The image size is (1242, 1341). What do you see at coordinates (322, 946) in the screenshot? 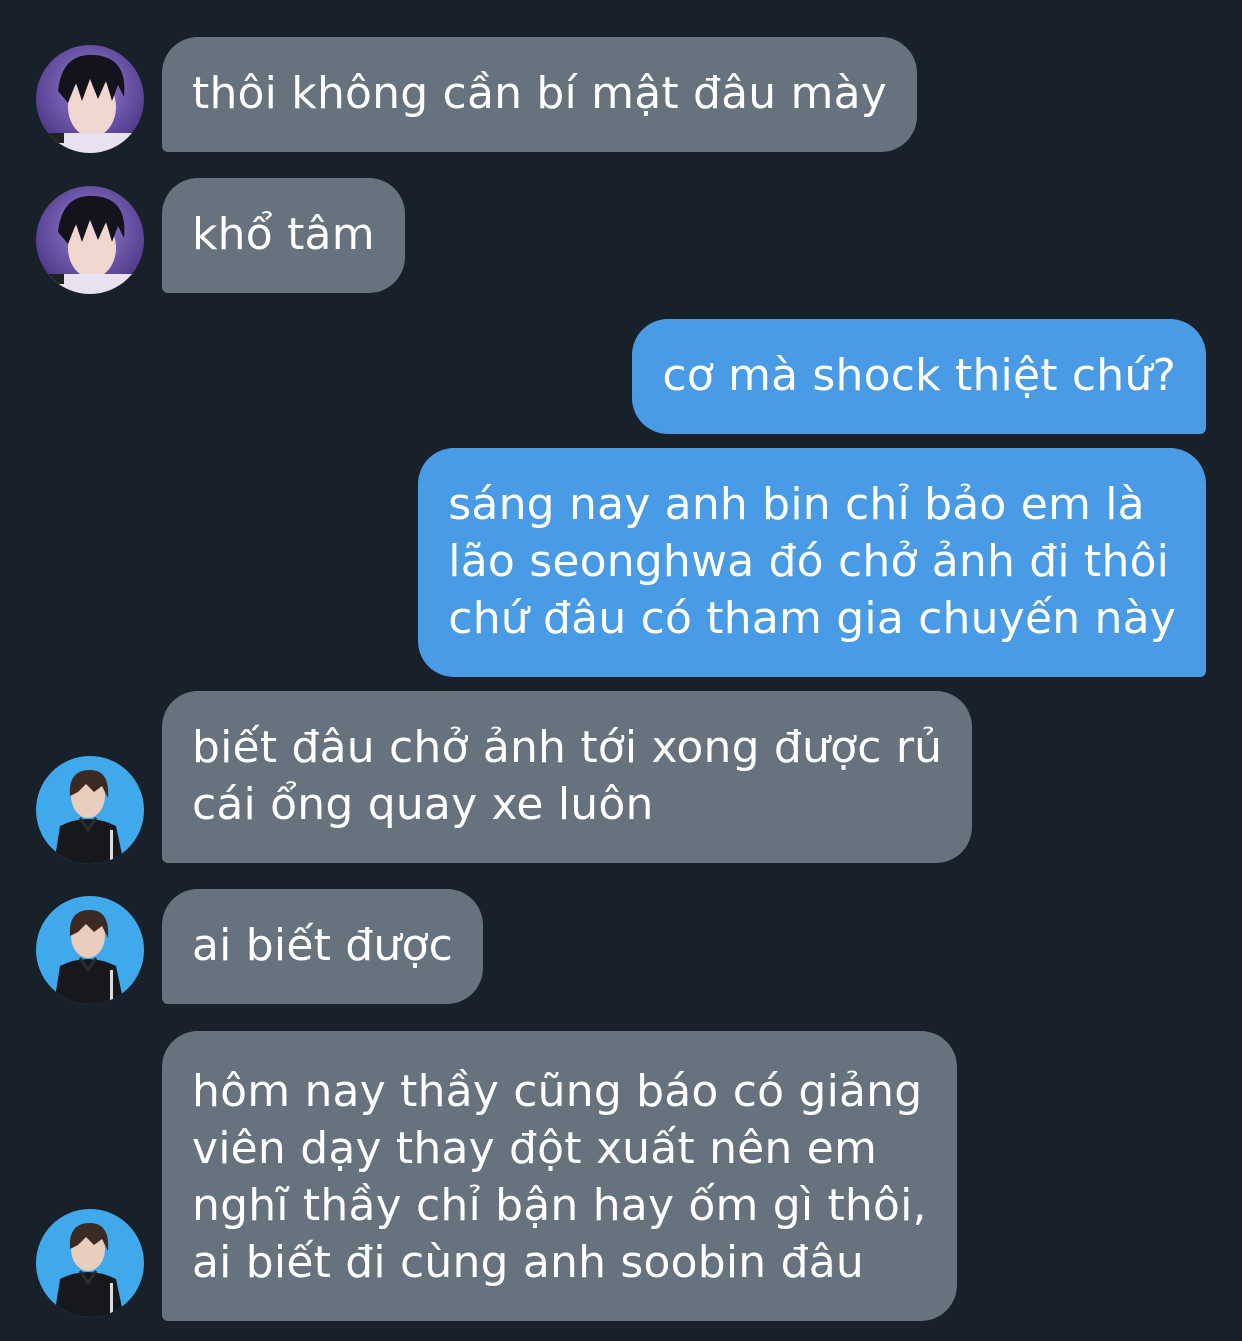
I see `message-bubble-incoming: ai biết được` at bounding box center [322, 946].